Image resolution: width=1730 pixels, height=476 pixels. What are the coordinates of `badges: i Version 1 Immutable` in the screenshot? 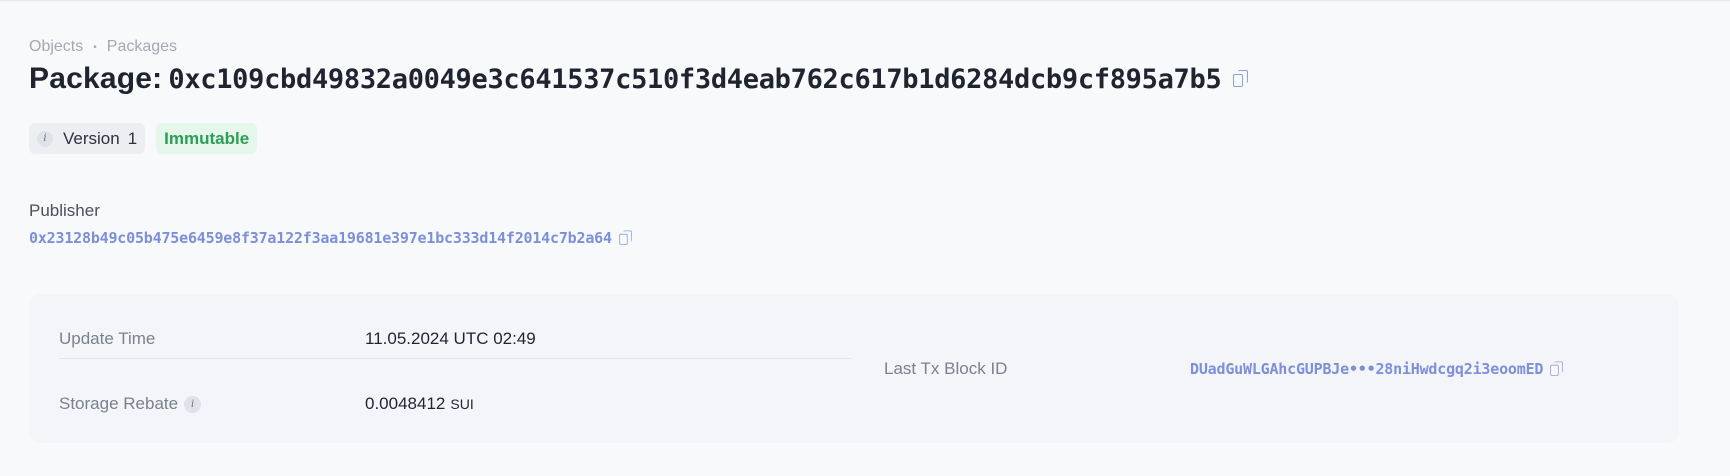 It's located at (143, 138).